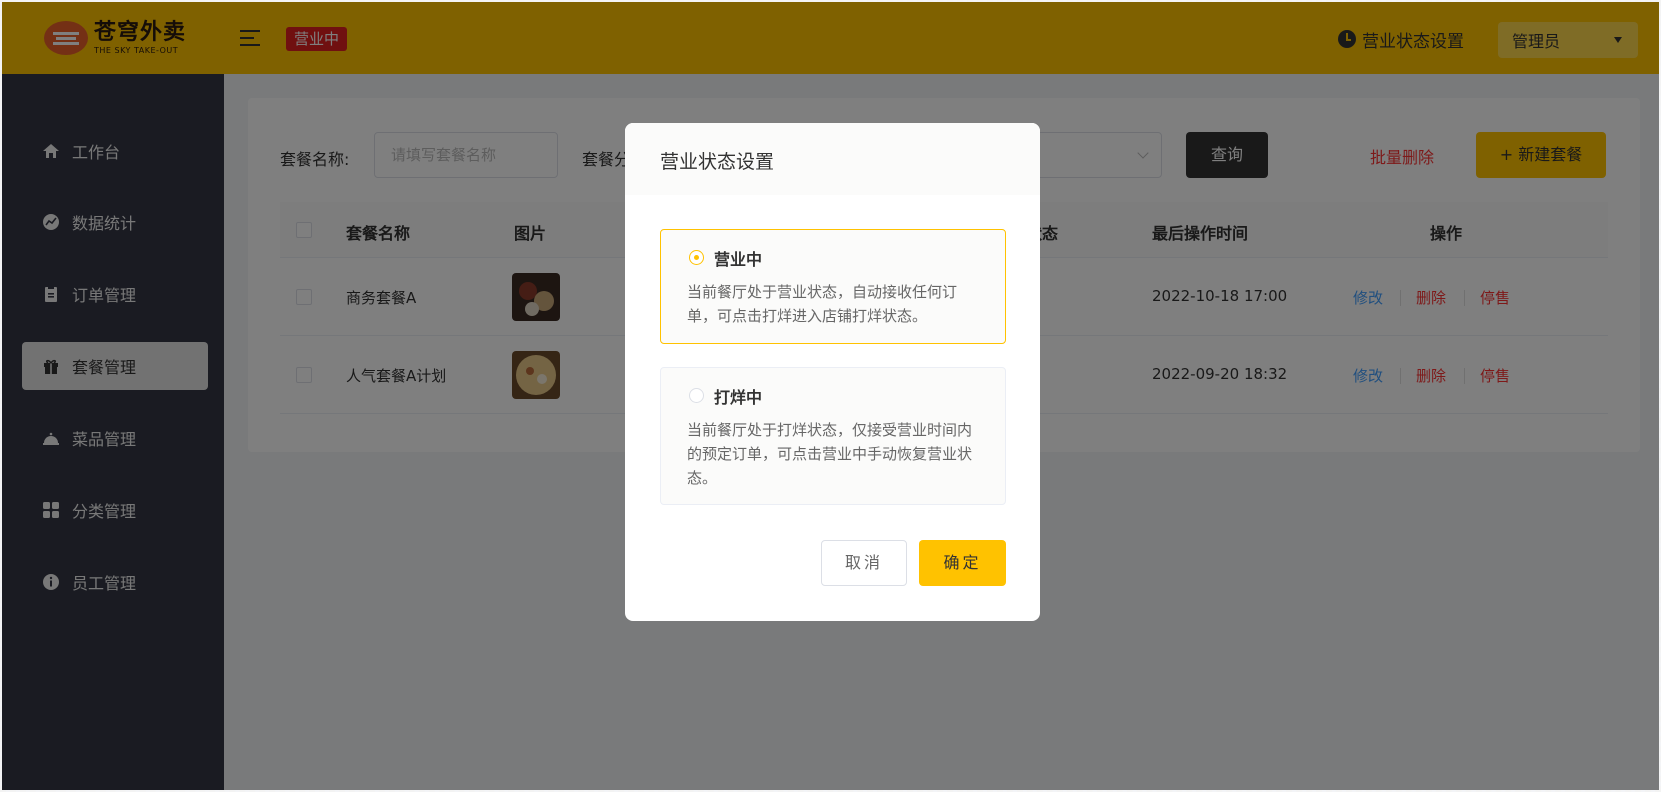 This screenshot has height=792, width=1661. I want to click on dialog-header: 营业状态设置, so click(832, 159).